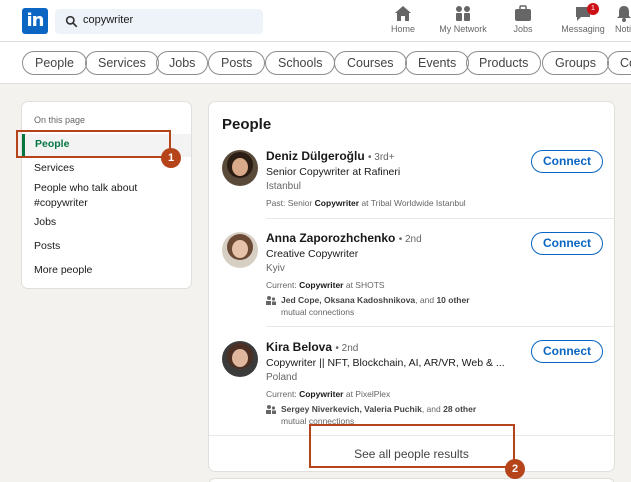  I want to click on next-section-card, so click(411, 480).